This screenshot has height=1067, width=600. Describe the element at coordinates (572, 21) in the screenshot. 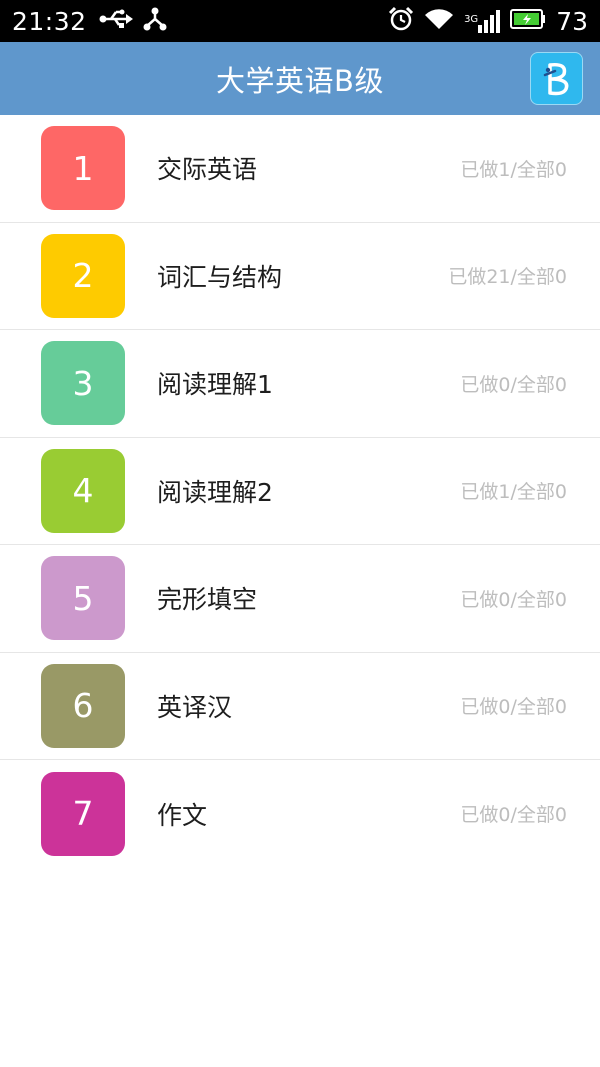

I see `battery-level: 73` at that location.